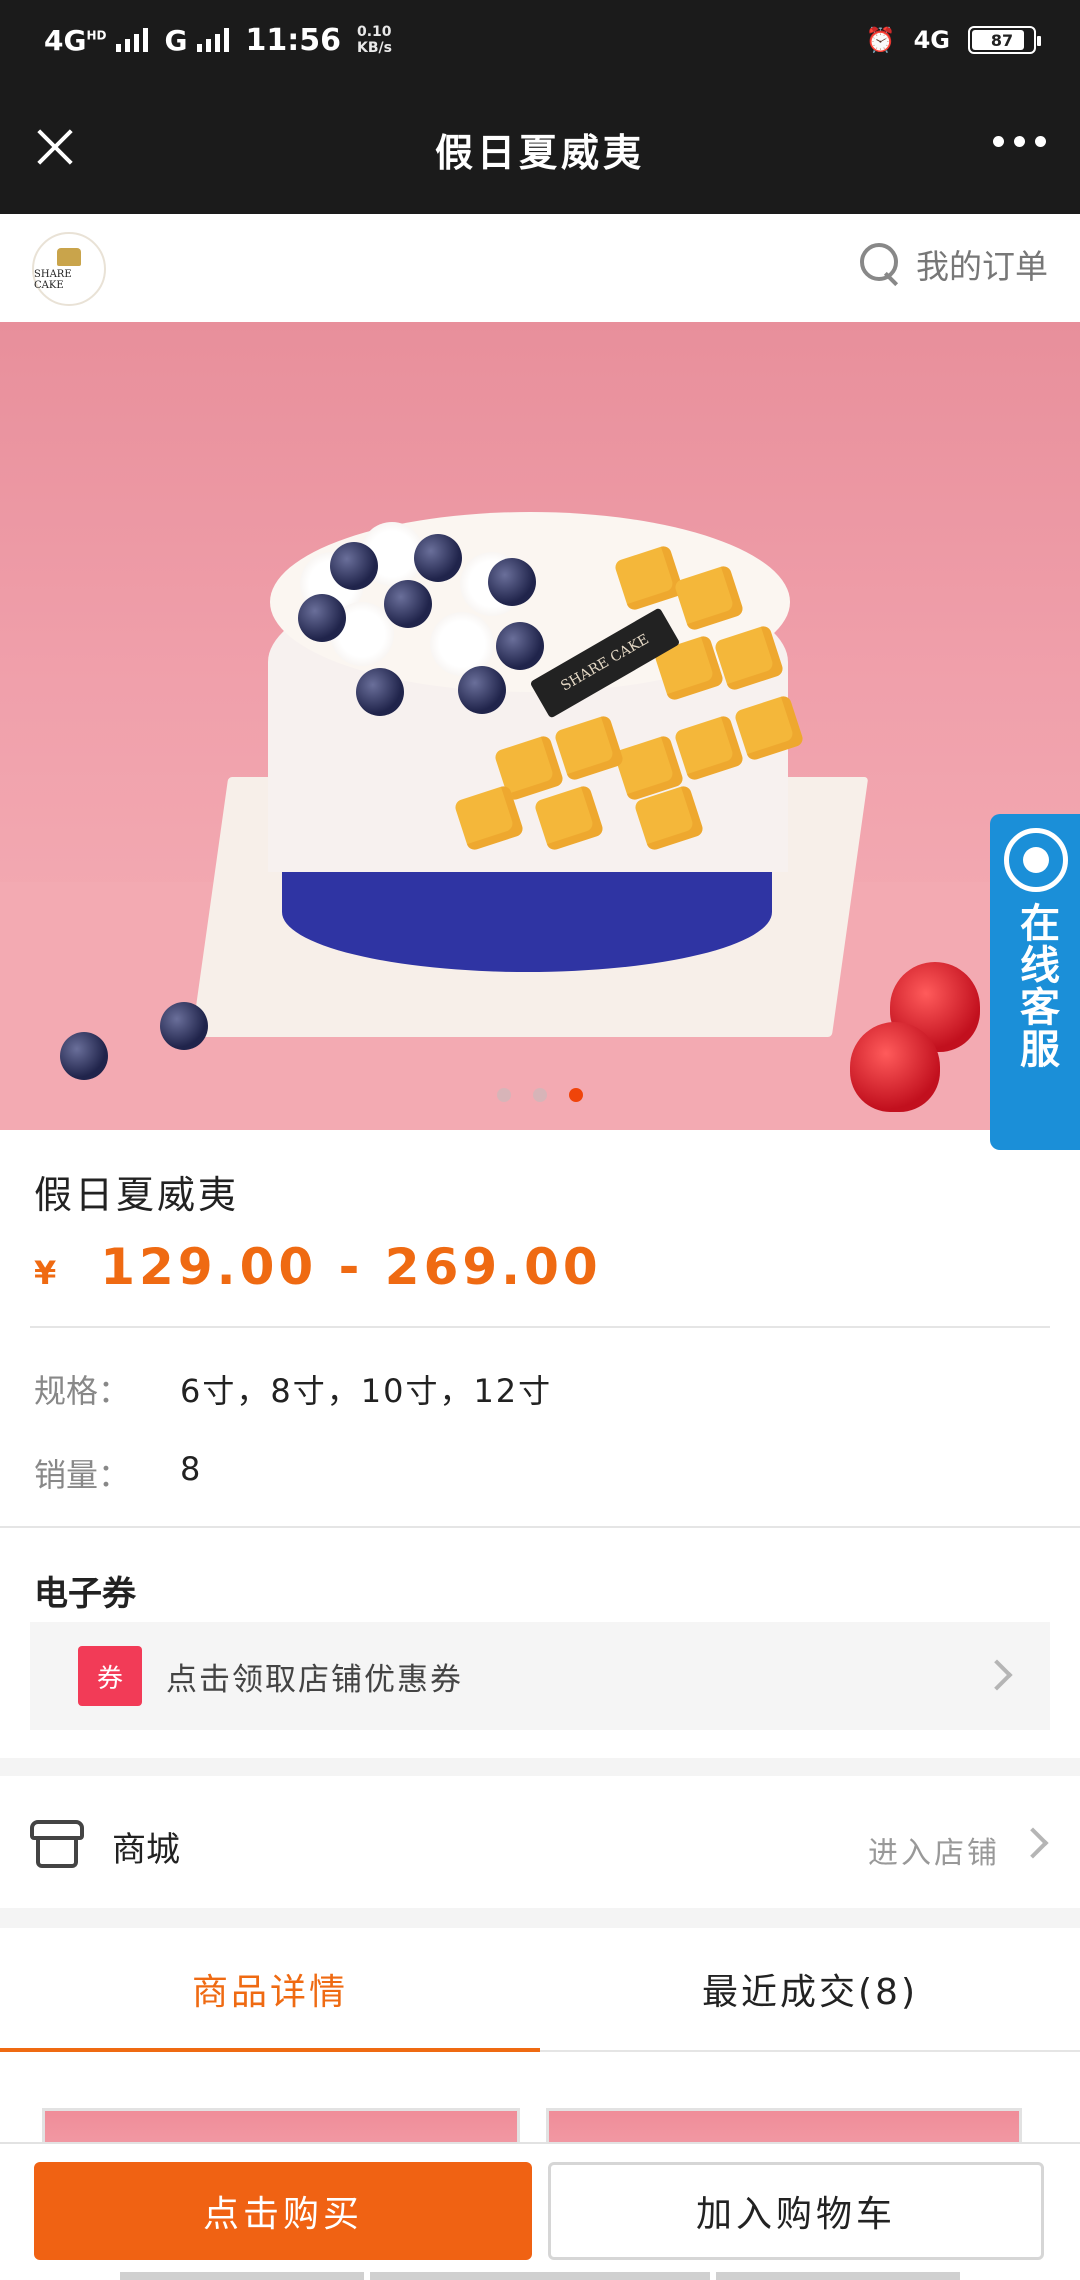 Image resolution: width=1080 pixels, height=2280 pixels. What do you see at coordinates (314, 1679) in the screenshot?
I see `coupon-text: 点击领取店铺优惠券` at bounding box center [314, 1679].